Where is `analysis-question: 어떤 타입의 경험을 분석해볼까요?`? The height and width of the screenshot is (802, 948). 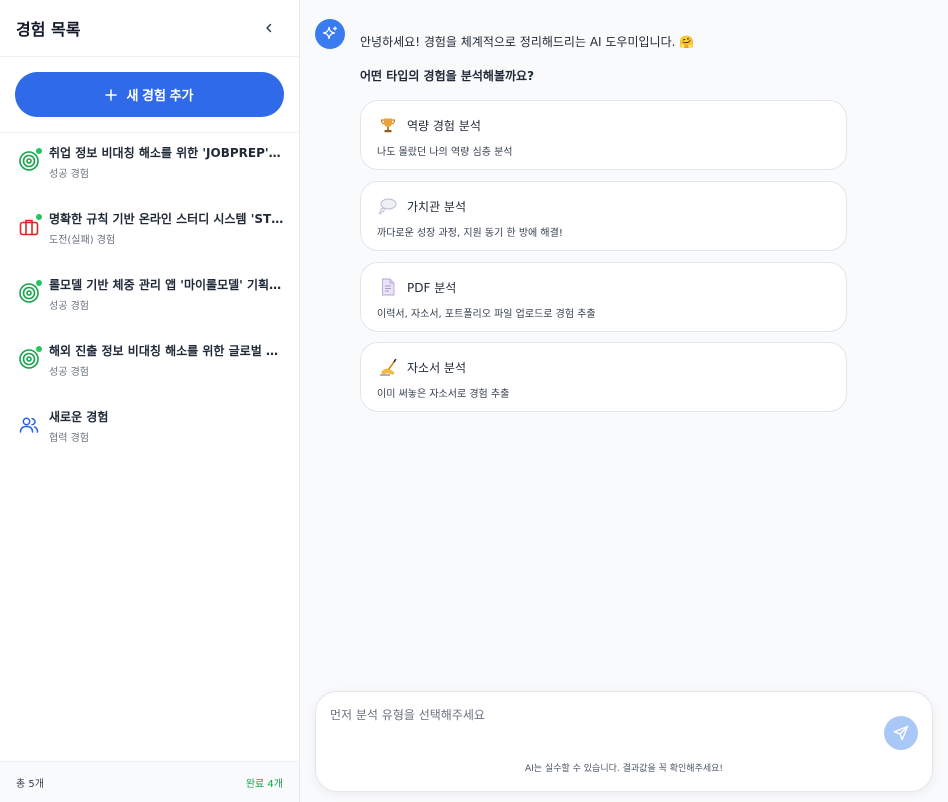
analysis-question: 어떤 타입의 경험을 분석해볼까요? is located at coordinates (447, 76).